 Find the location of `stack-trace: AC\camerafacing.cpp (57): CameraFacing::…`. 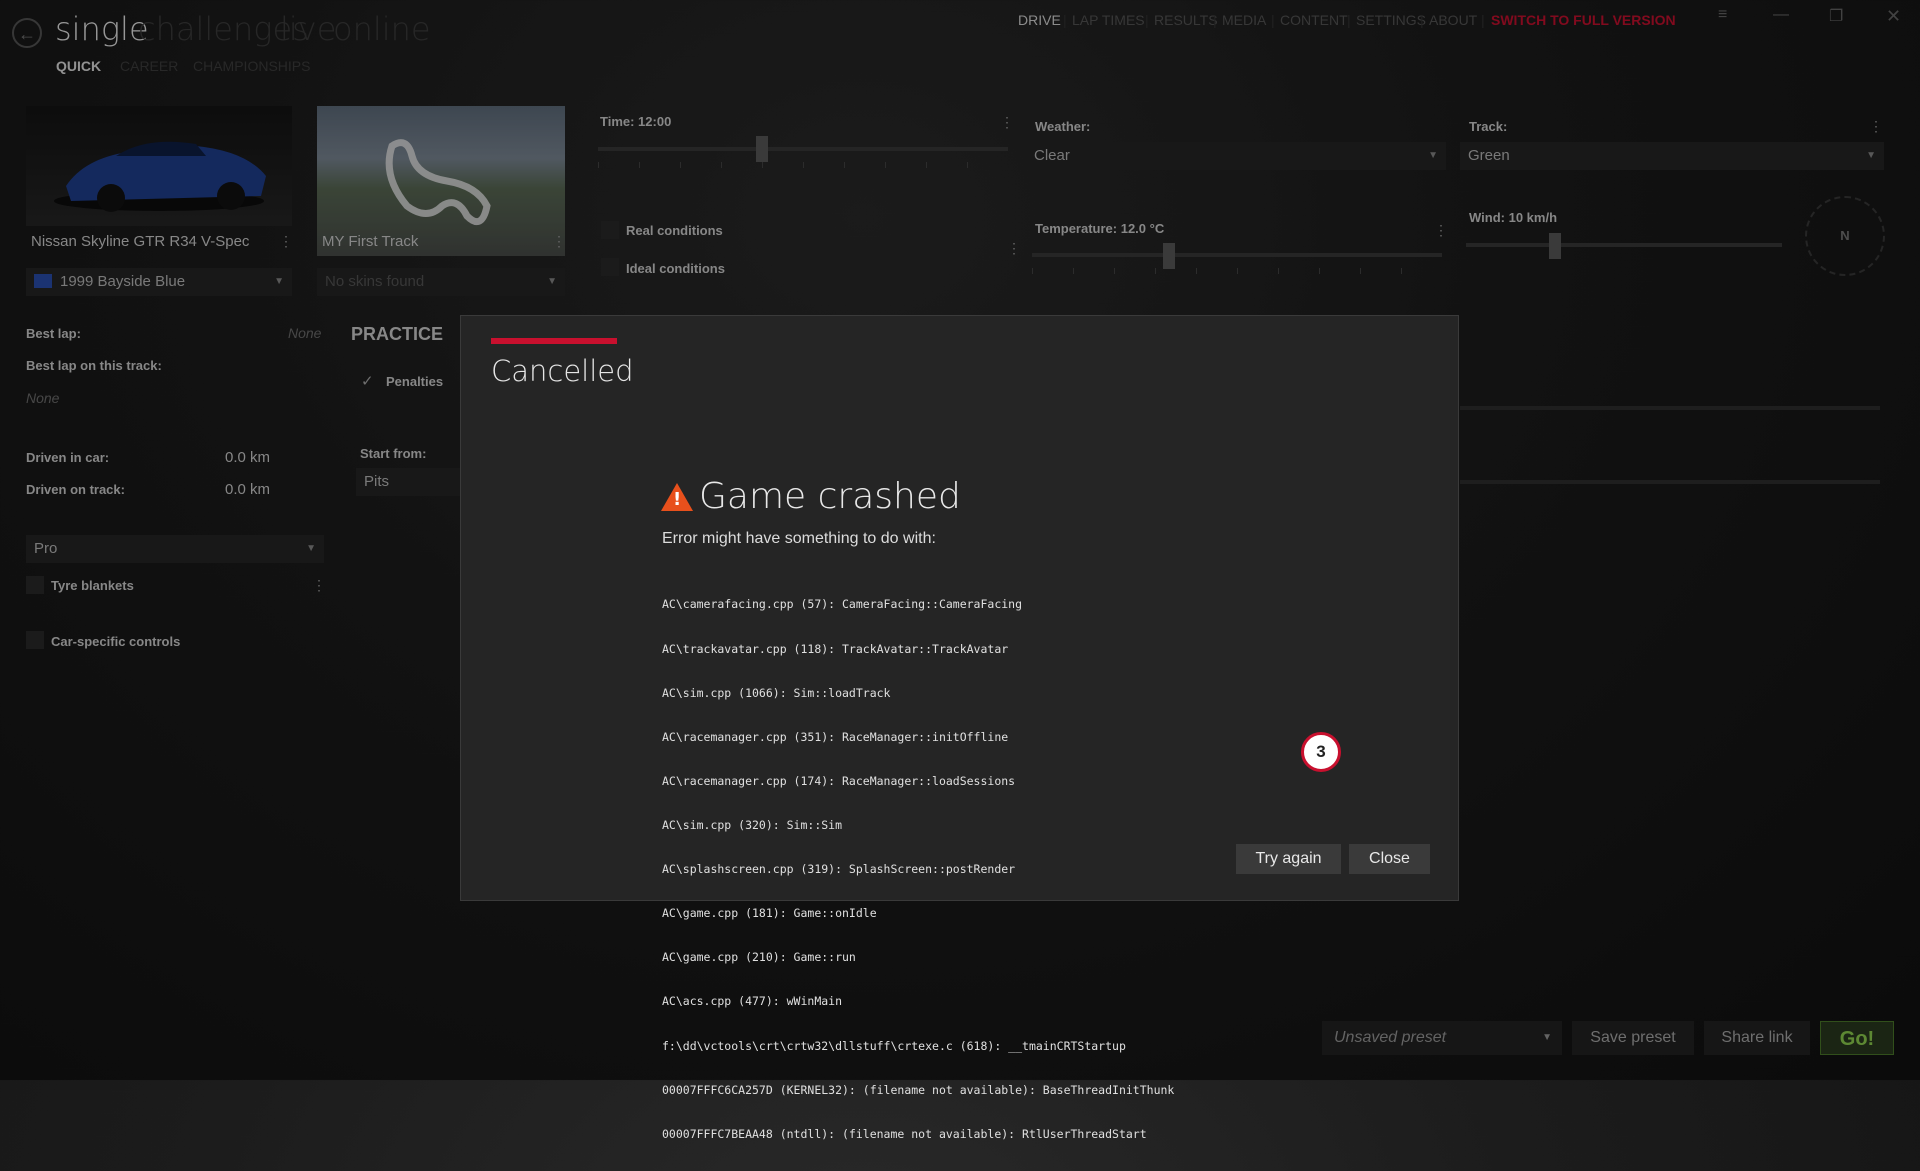

stack-trace: AC\camerafacing.cpp (57): CameraFacing::… is located at coordinates (918, 869).